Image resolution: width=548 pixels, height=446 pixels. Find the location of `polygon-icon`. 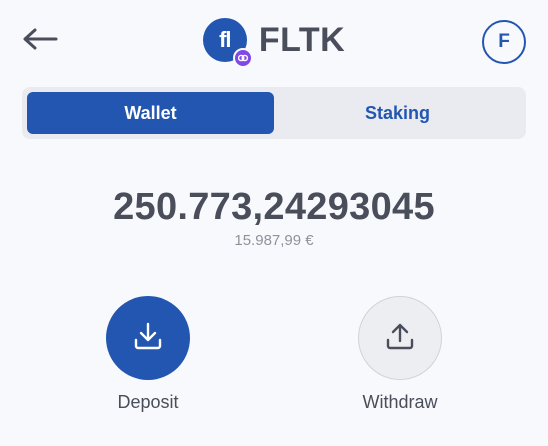

polygon-icon is located at coordinates (242, 58).